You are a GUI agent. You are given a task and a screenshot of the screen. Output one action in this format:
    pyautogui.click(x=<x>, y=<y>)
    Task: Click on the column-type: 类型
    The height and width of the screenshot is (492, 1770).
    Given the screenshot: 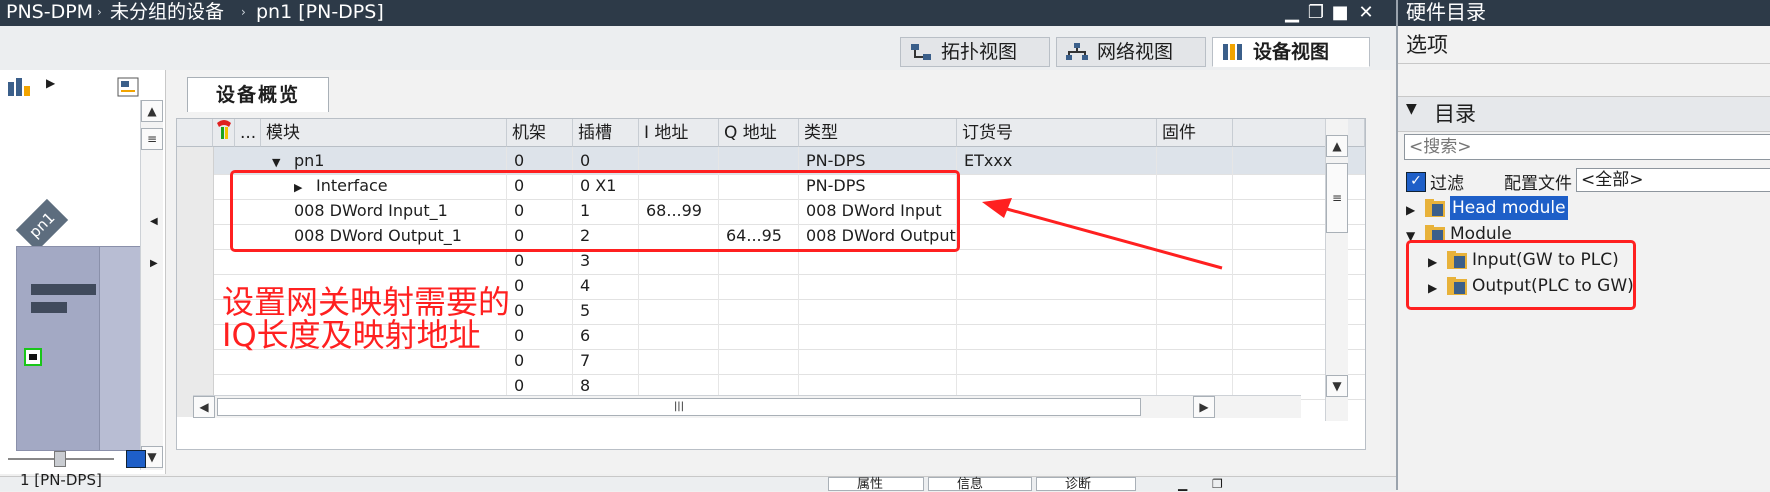 What is the action you would take?
    pyautogui.click(x=878, y=133)
    